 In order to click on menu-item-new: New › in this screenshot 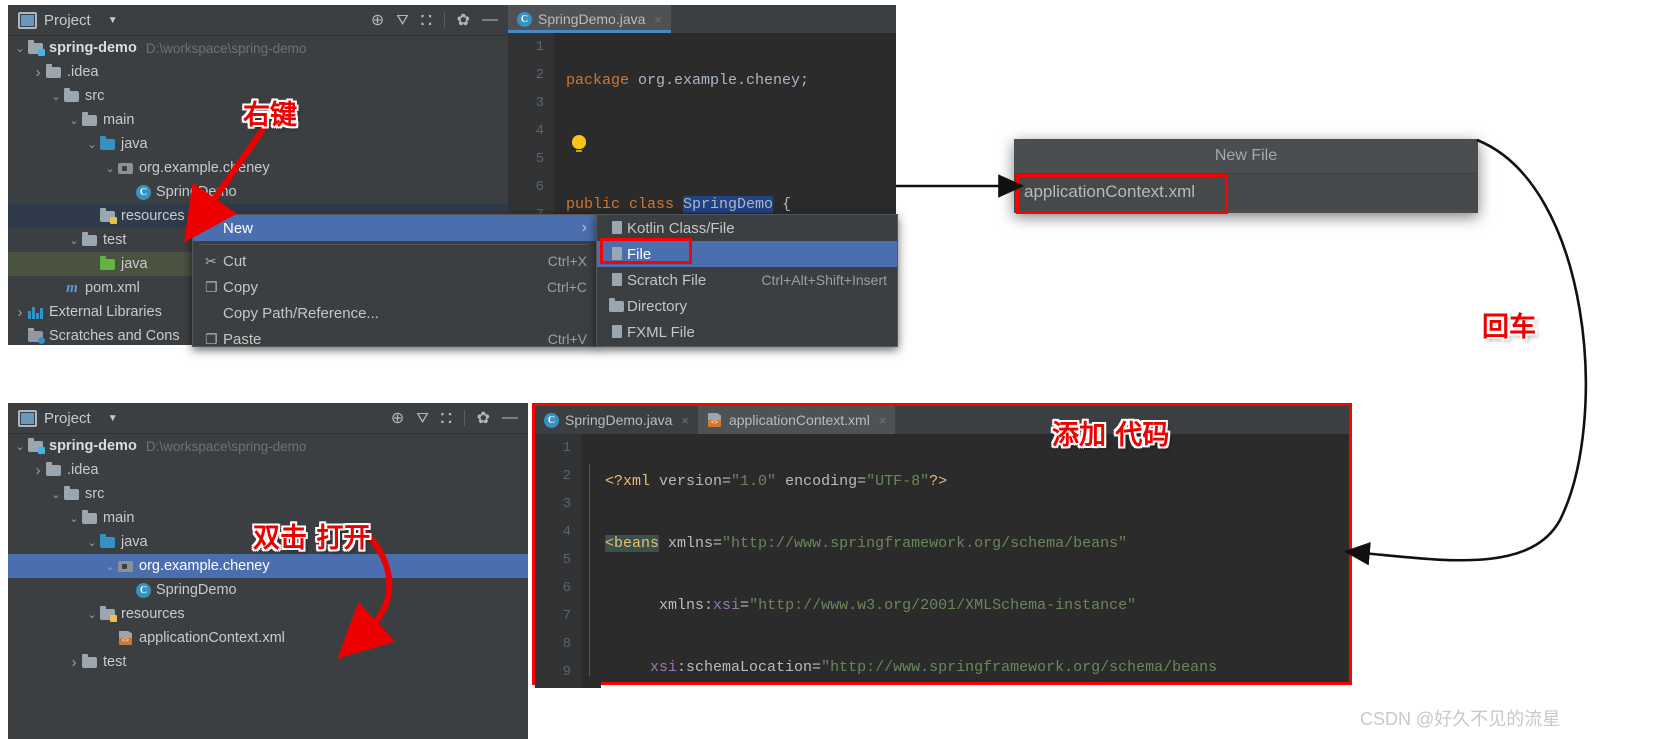, I will do `click(395, 228)`.